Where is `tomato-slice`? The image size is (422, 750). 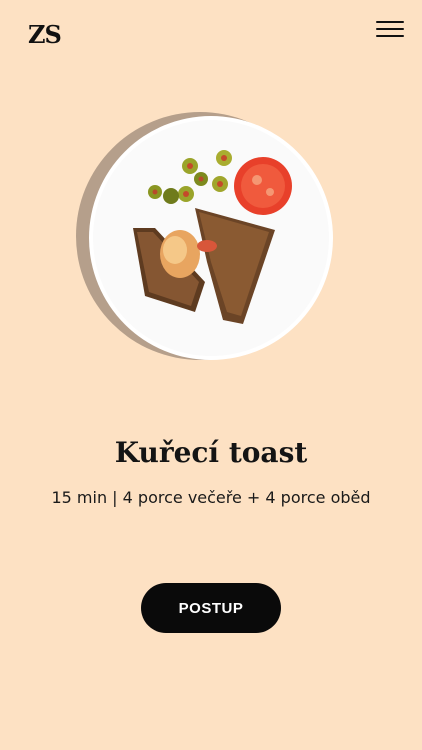
tomato-slice is located at coordinates (263, 186).